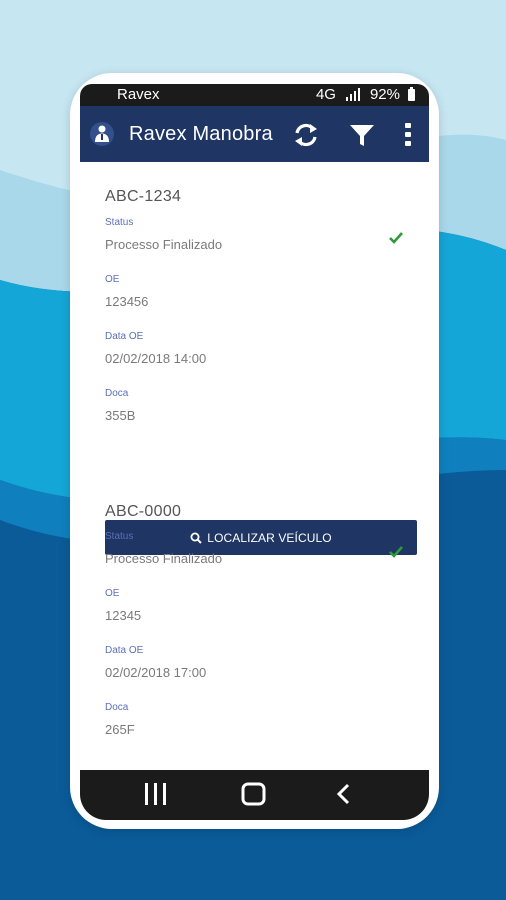 The width and height of the screenshot is (506, 900). I want to click on recents-button, so click(156, 795).